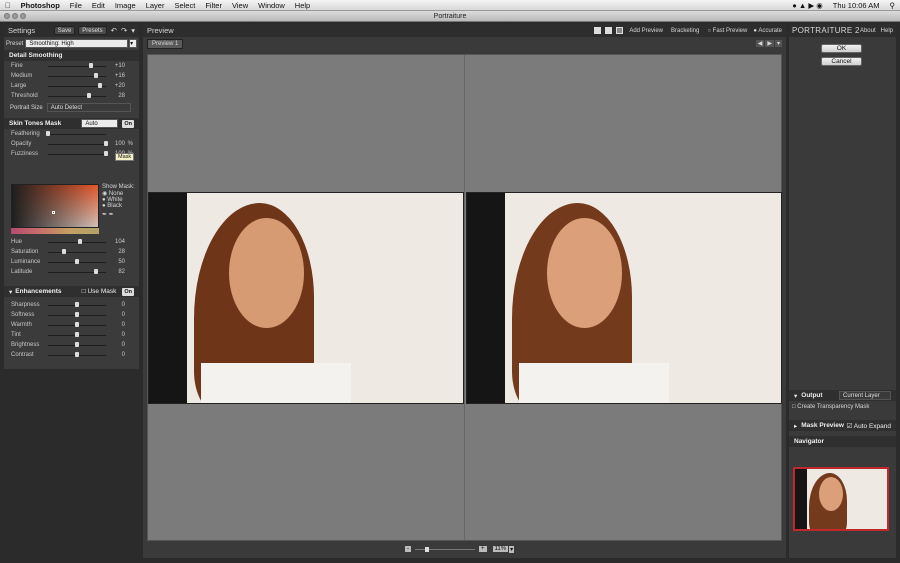 Image resolution: width=900 pixels, height=563 pixels. I want to click on transparency-mask-checkbox: □ Create Transparency Mask, so click(830, 407).